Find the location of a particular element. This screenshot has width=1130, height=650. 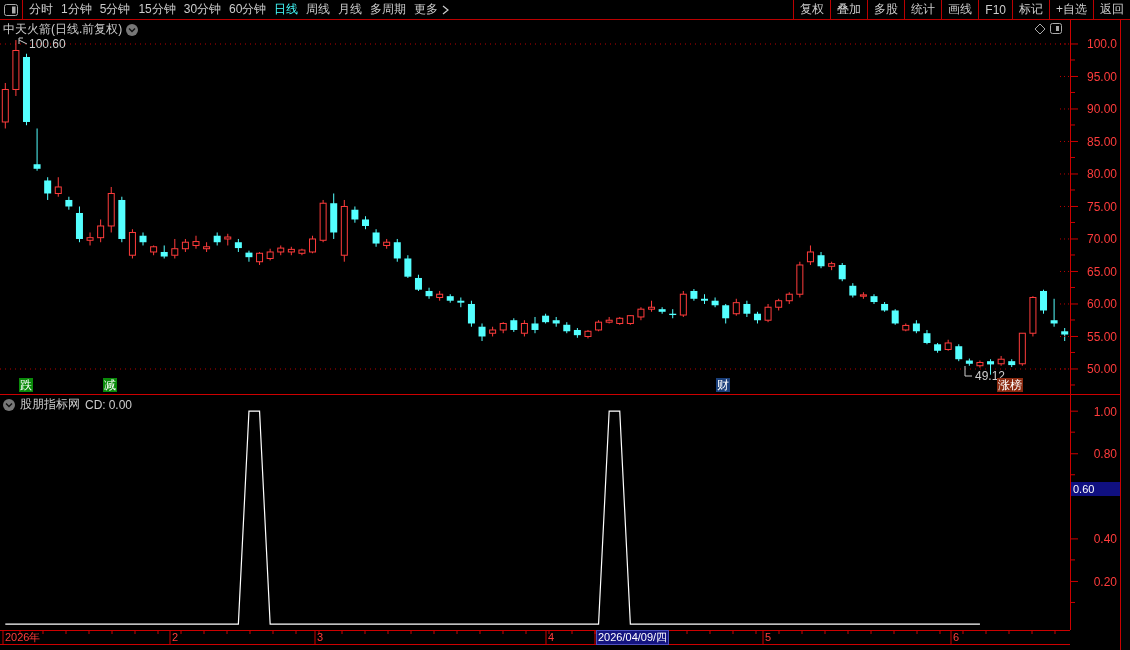

period-tab: 更多 is located at coordinates (432, 9).